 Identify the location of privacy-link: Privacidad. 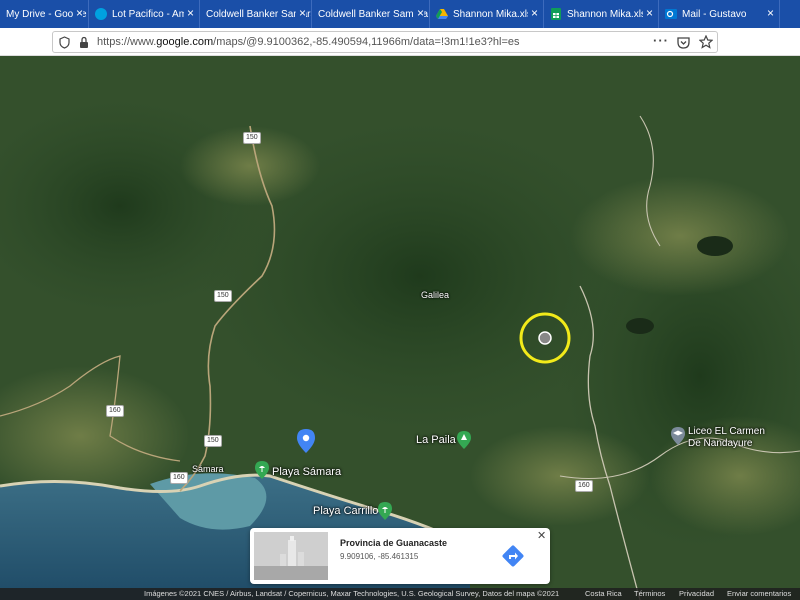
(696, 594).